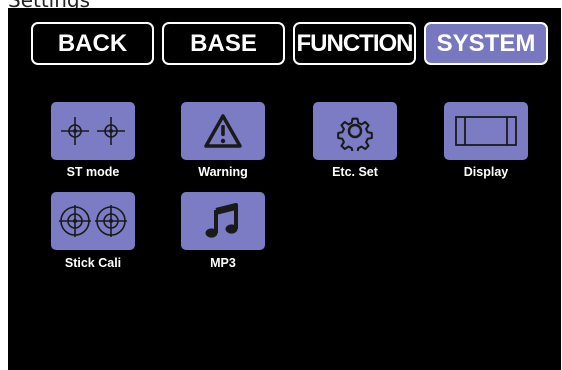 This screenshot has height=370, width=562. Describe the element at coordinates (93, 172) in the screenshot. I see `st-mode-label: ST mode` at that location.